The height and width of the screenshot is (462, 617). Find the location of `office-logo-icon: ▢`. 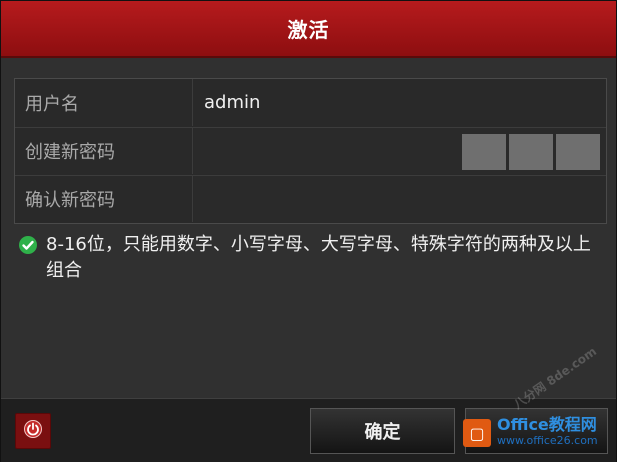

office-logo-icon: ▢ is located at coordinates (477, 433).